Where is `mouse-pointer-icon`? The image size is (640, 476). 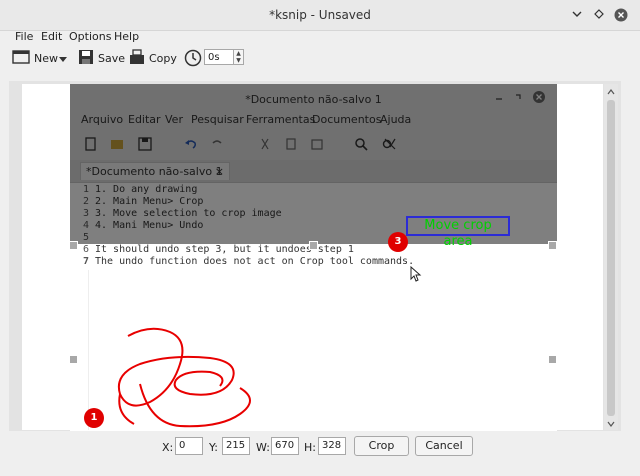 mouse-pointer-icon is located at coordinates (416, 275).